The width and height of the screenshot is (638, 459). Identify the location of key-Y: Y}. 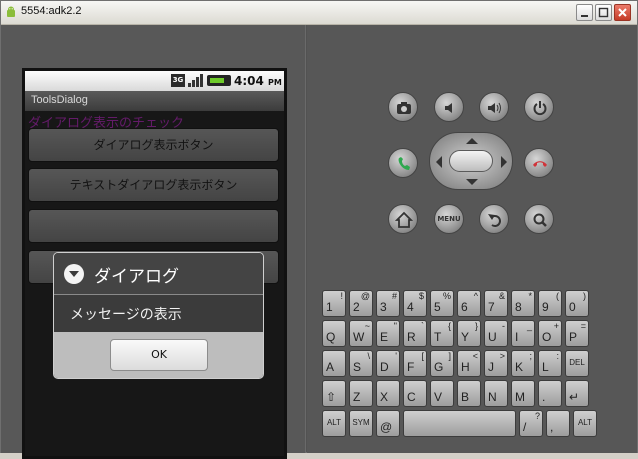
(469, 333).